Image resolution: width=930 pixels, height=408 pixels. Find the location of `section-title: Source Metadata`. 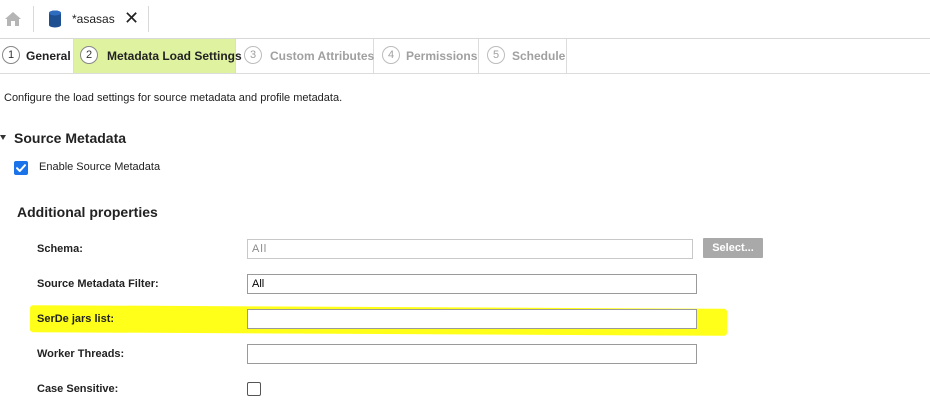

section-title: Source Metadata is located at coordinates (70, 138).